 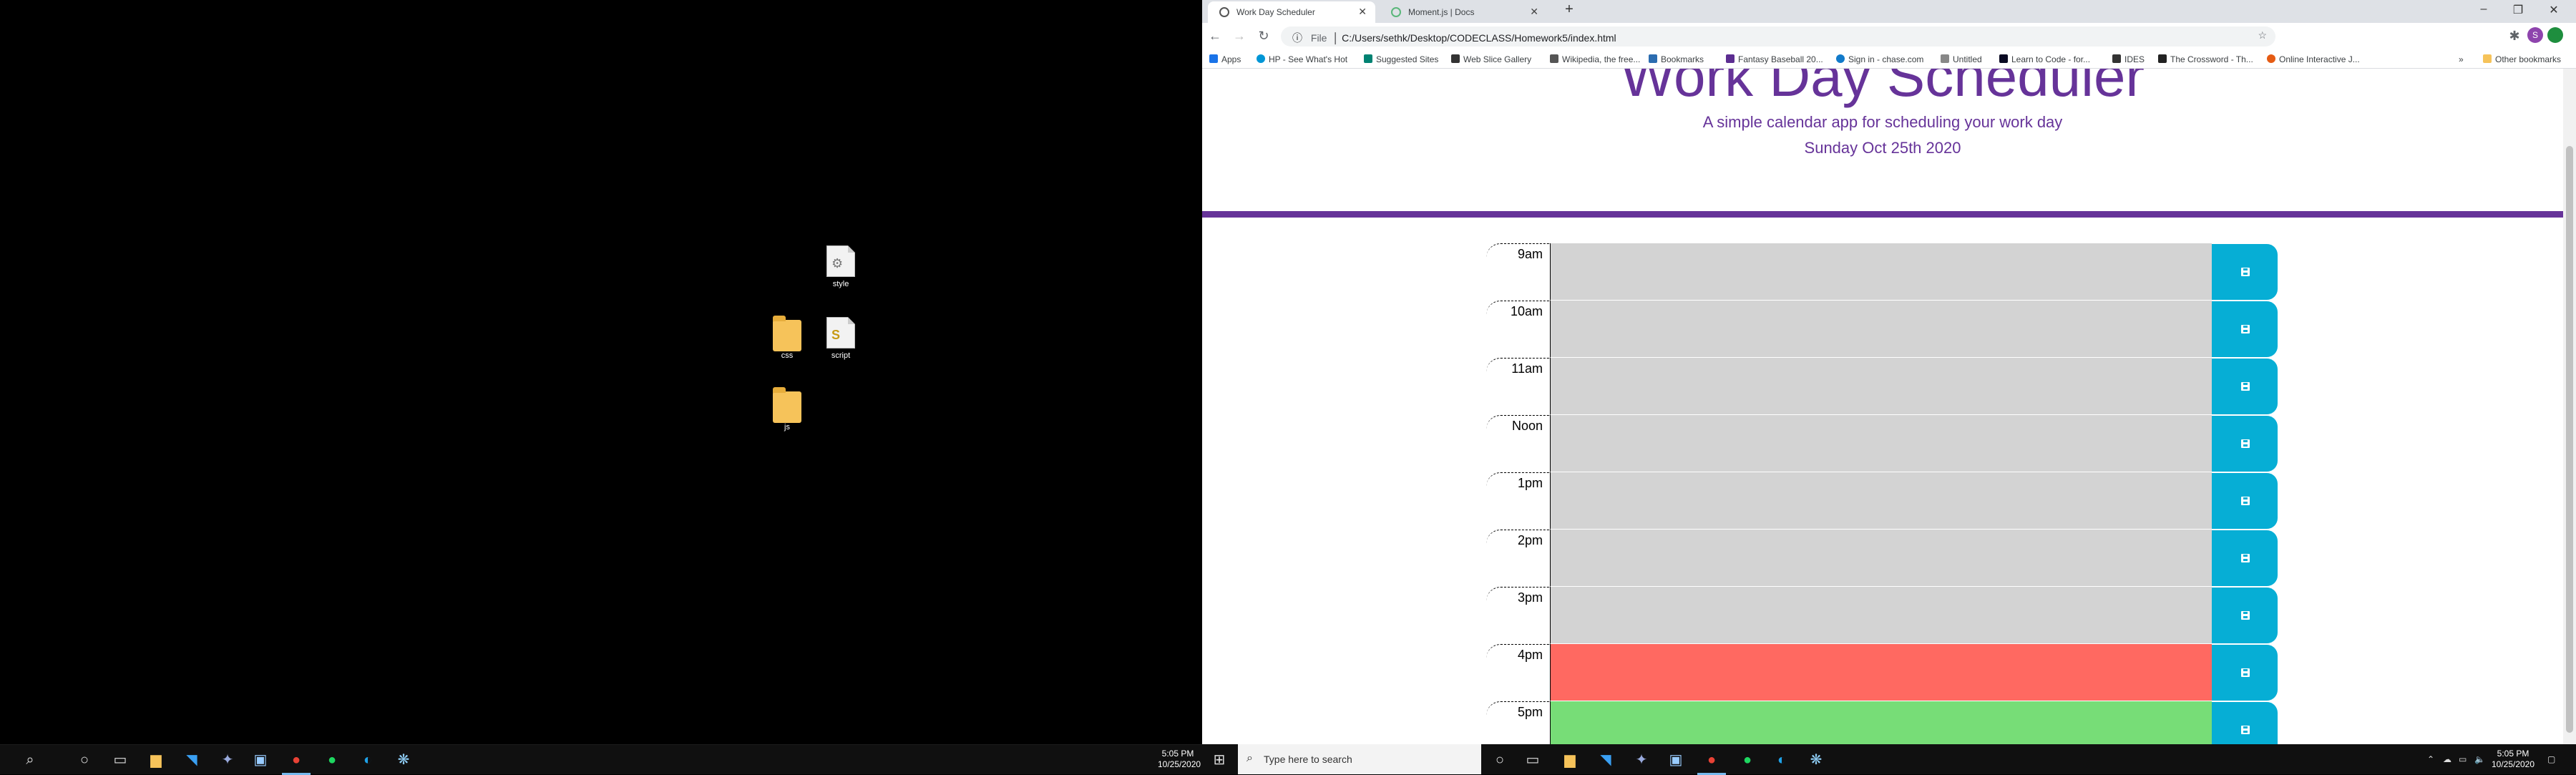 What do you see at coordinates (1879, 59) in the screenshot?
I see `bookmark-item: Sign in - chase.com` at bounding box center [1879, 59].